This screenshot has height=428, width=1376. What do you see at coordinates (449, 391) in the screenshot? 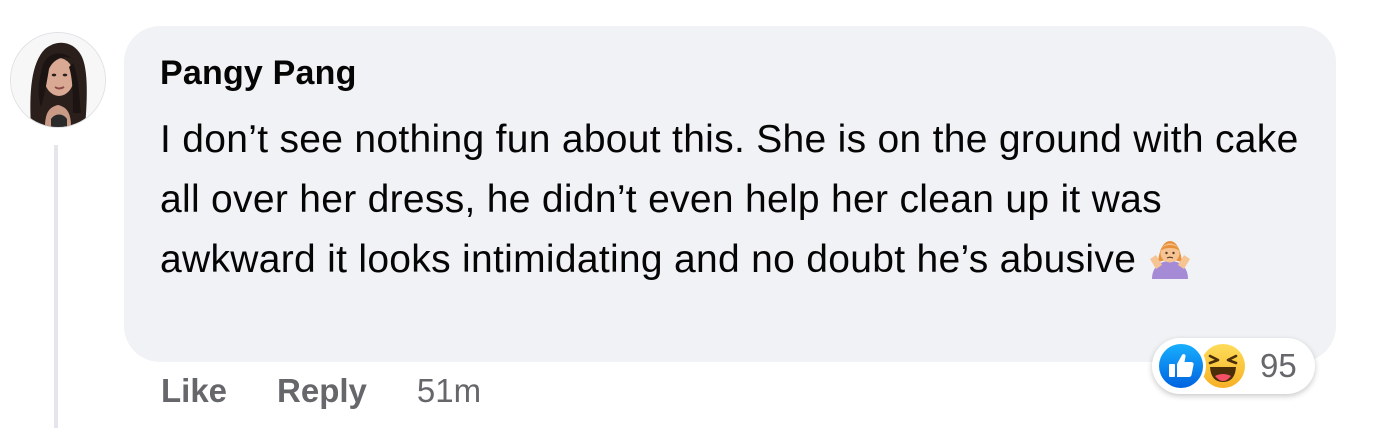
I see `comment-timestamp: 51m` at bounding box center [449, 391].